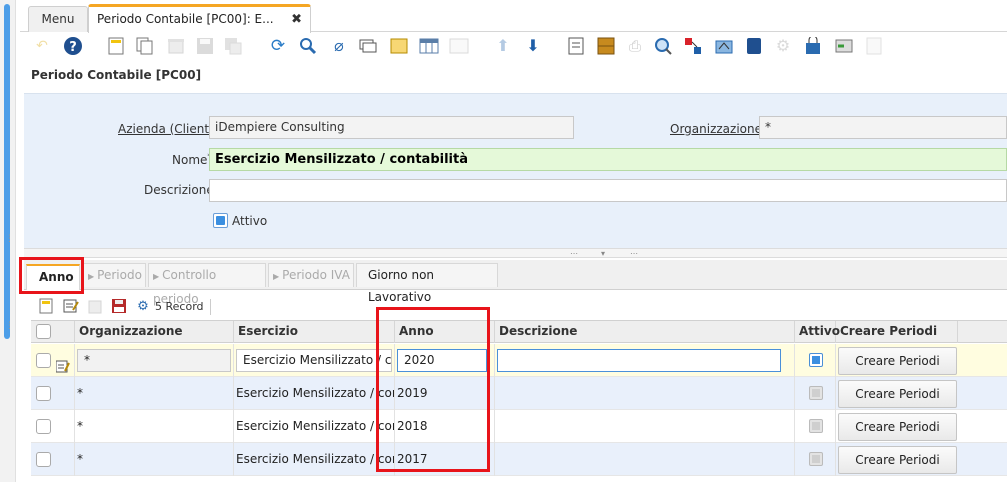 The width and height of the screenshot is (1007, 482). I want to click on client-field: iDempiere Consulting, so click(391, 127).